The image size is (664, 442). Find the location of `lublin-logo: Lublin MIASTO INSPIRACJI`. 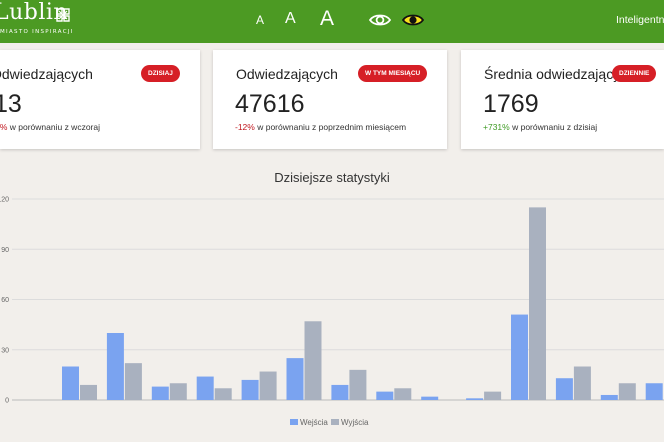

lublin-logo: Lublin MIASTO INSPIRACJI is located at coordinates (45, 21).